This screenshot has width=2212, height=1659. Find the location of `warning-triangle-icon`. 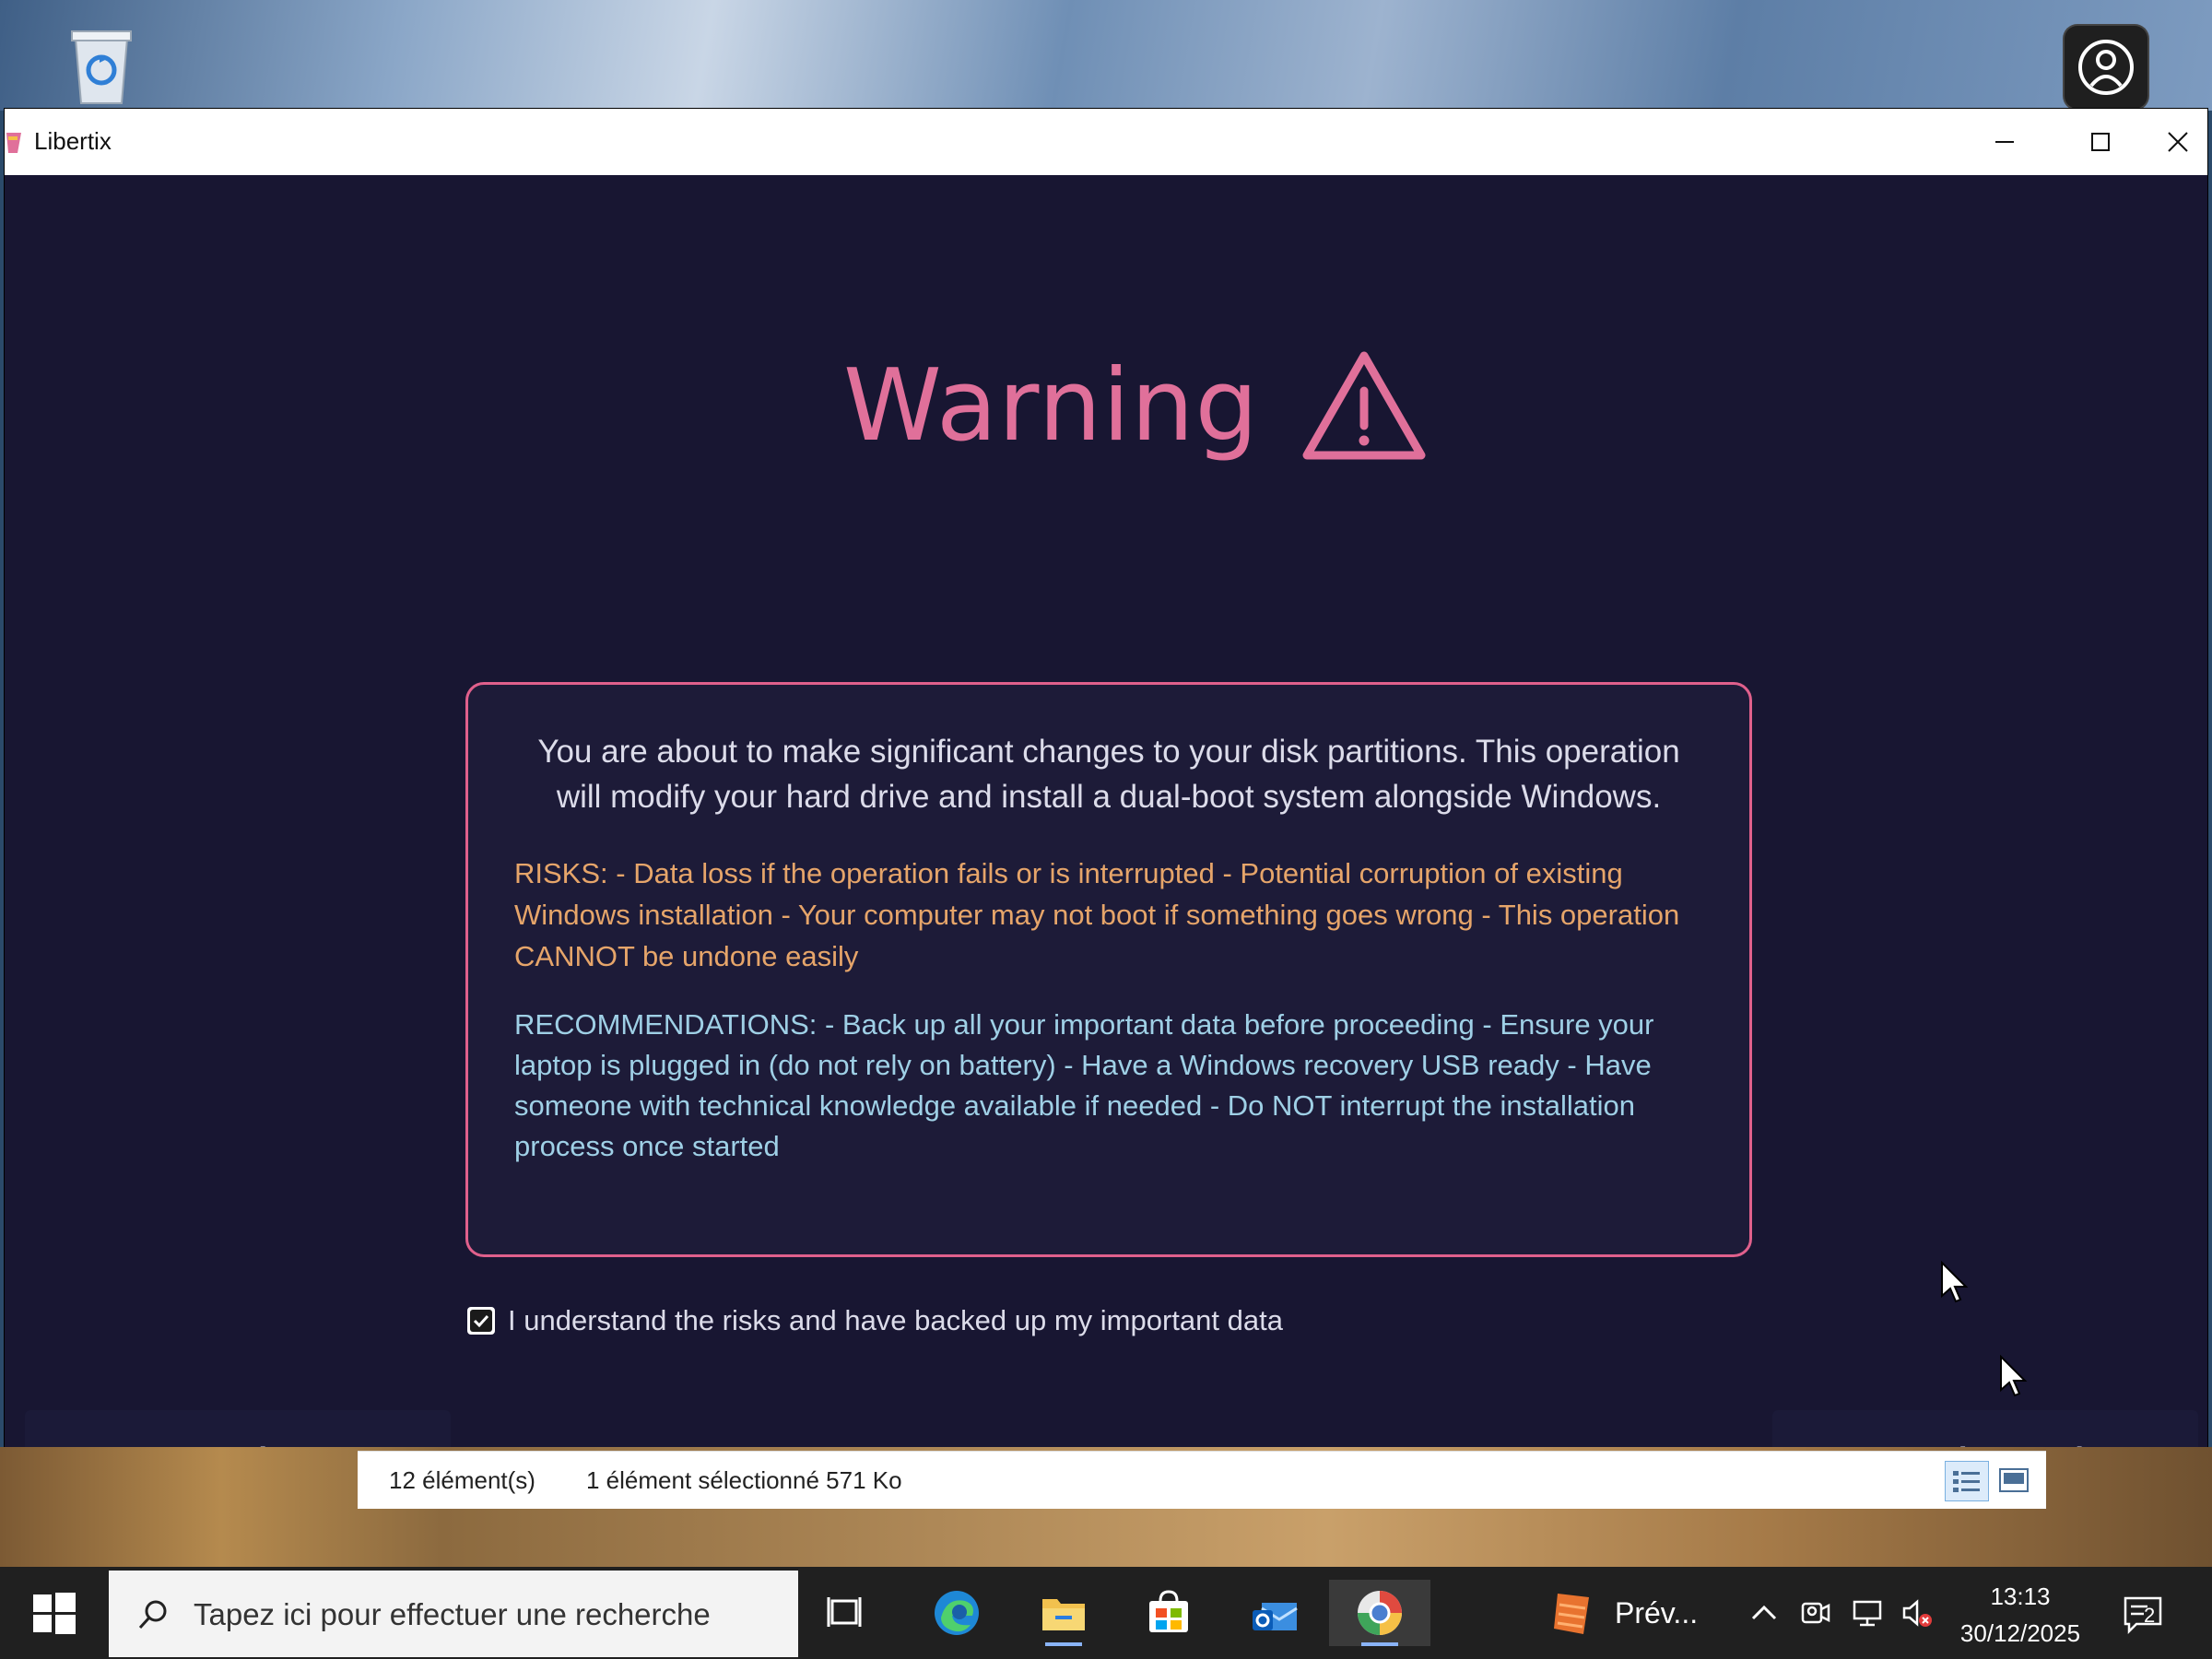

warning-triangle-icon is located at coordinates (1364, 405).